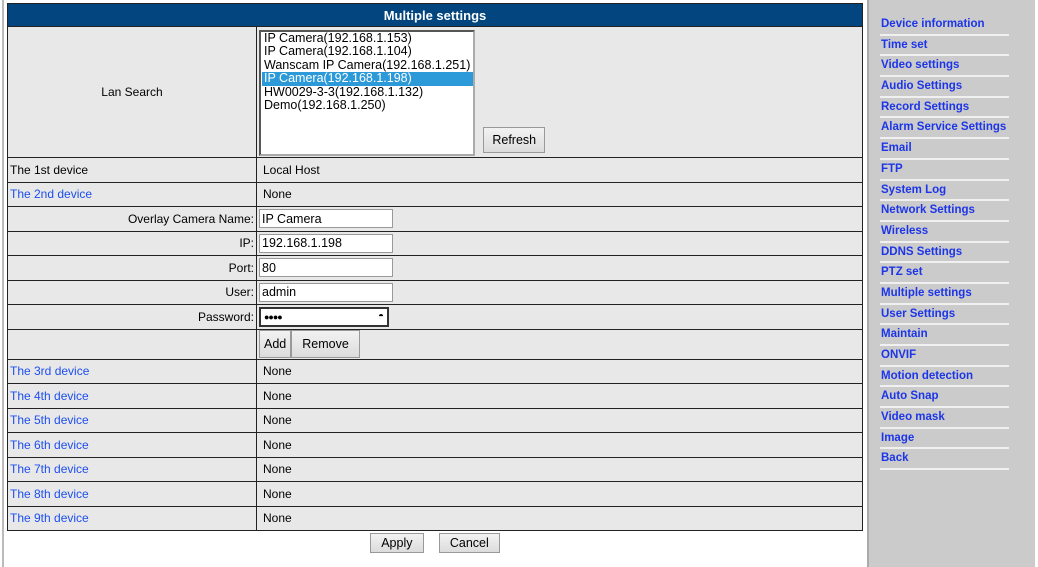 This screenshot has height=567, width=1038. Describe the element at coordinates (944, 87) in the screenshot. I see `sidebar-item-audio-settings: Audio Settings` at that location.